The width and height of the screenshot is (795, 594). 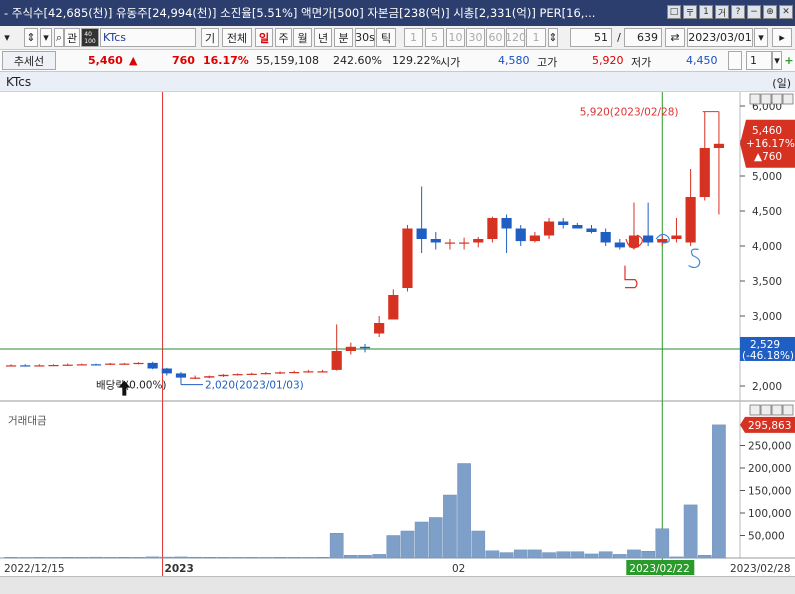 I want to click on chart-title-bar: KTcs (일), so click(x=397, y=82).